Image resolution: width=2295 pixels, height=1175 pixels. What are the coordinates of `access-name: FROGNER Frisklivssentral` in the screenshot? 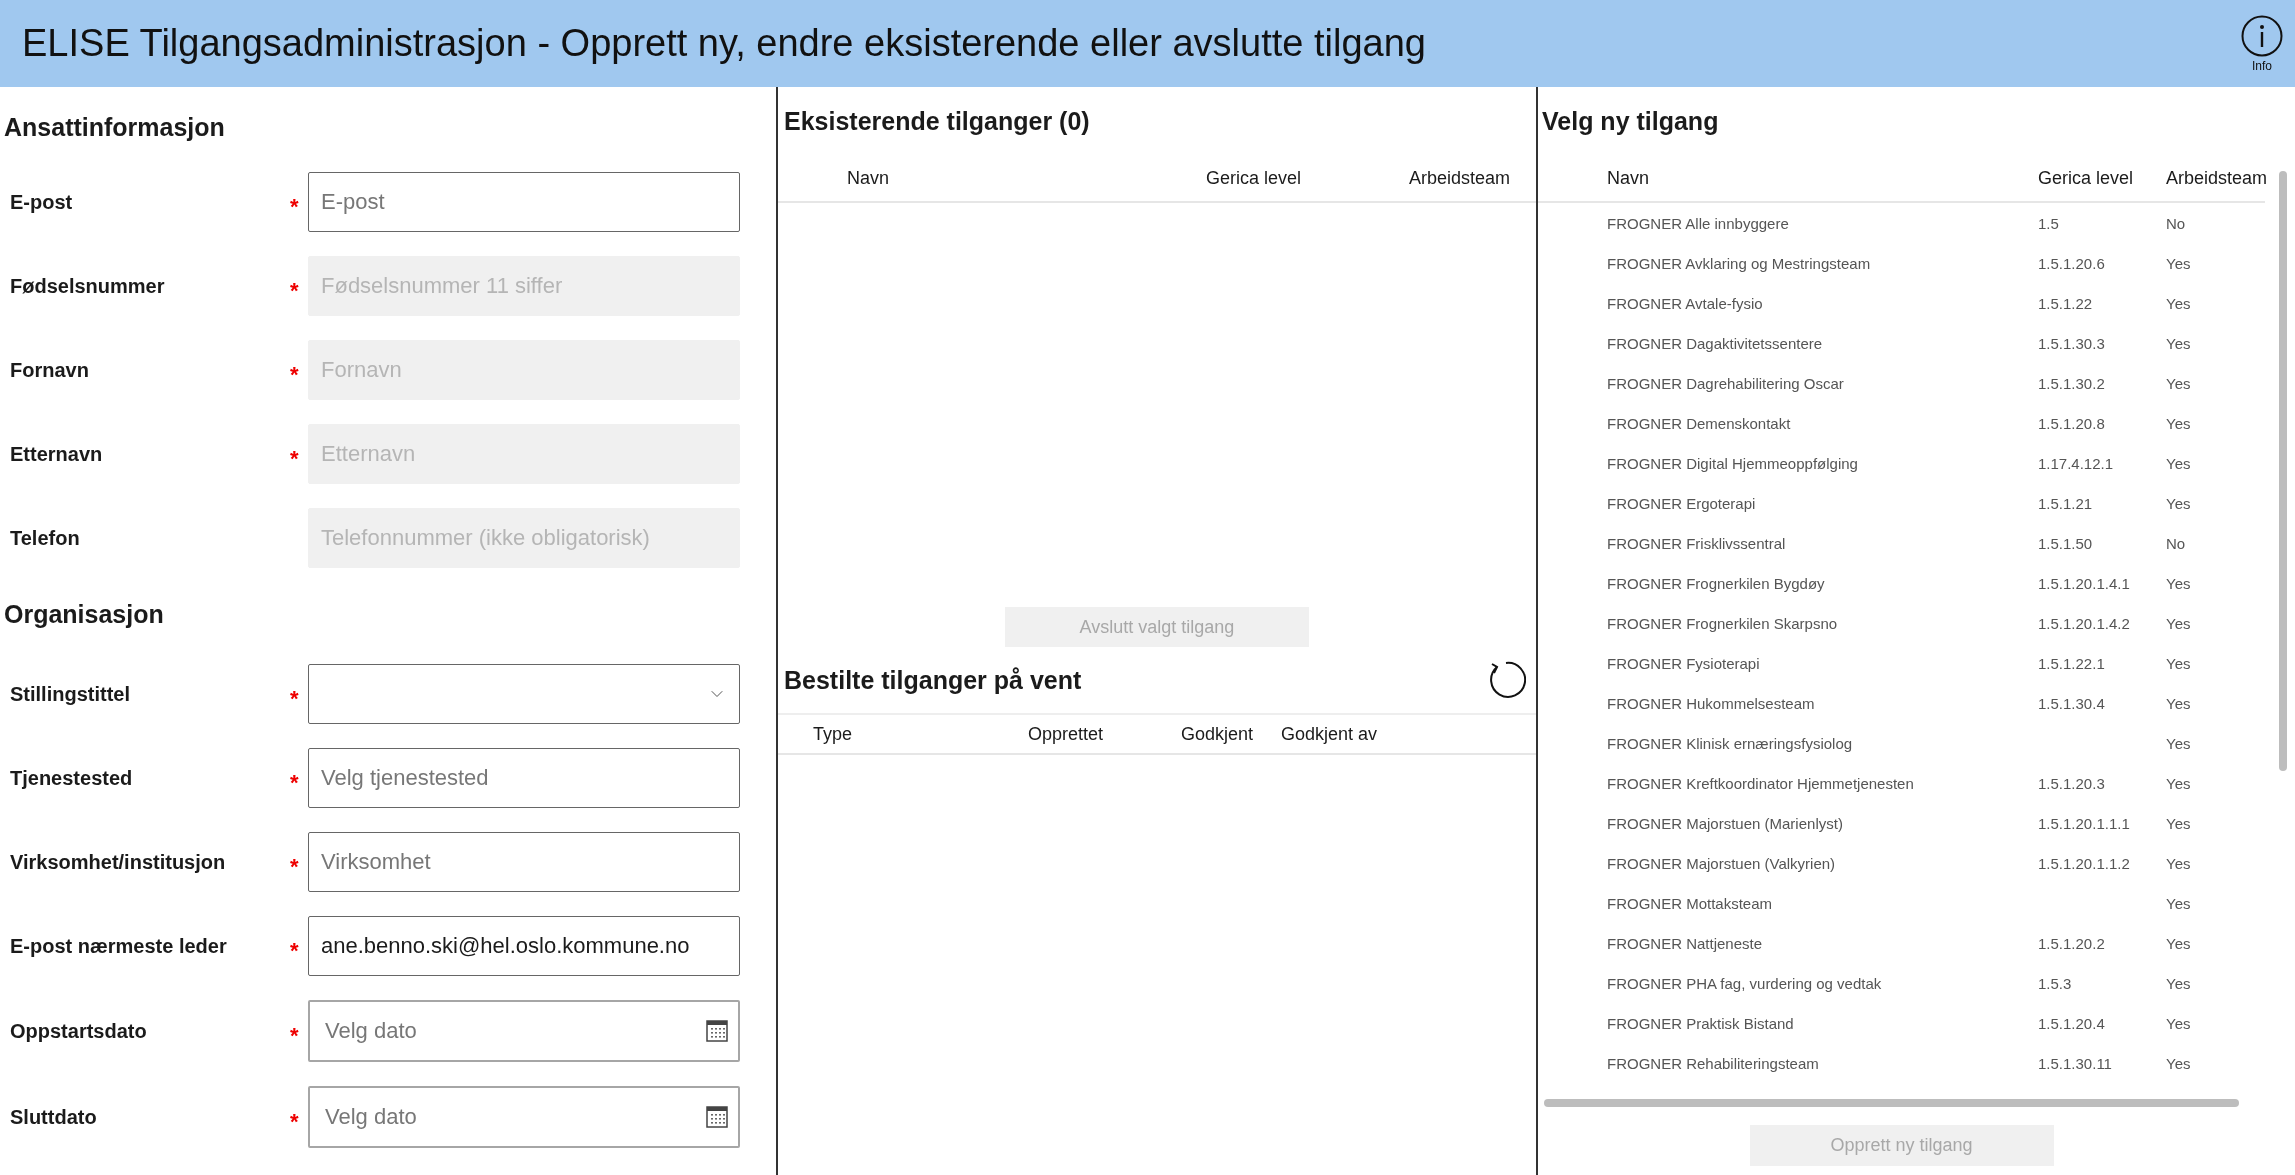 It's located at (1822, 543).